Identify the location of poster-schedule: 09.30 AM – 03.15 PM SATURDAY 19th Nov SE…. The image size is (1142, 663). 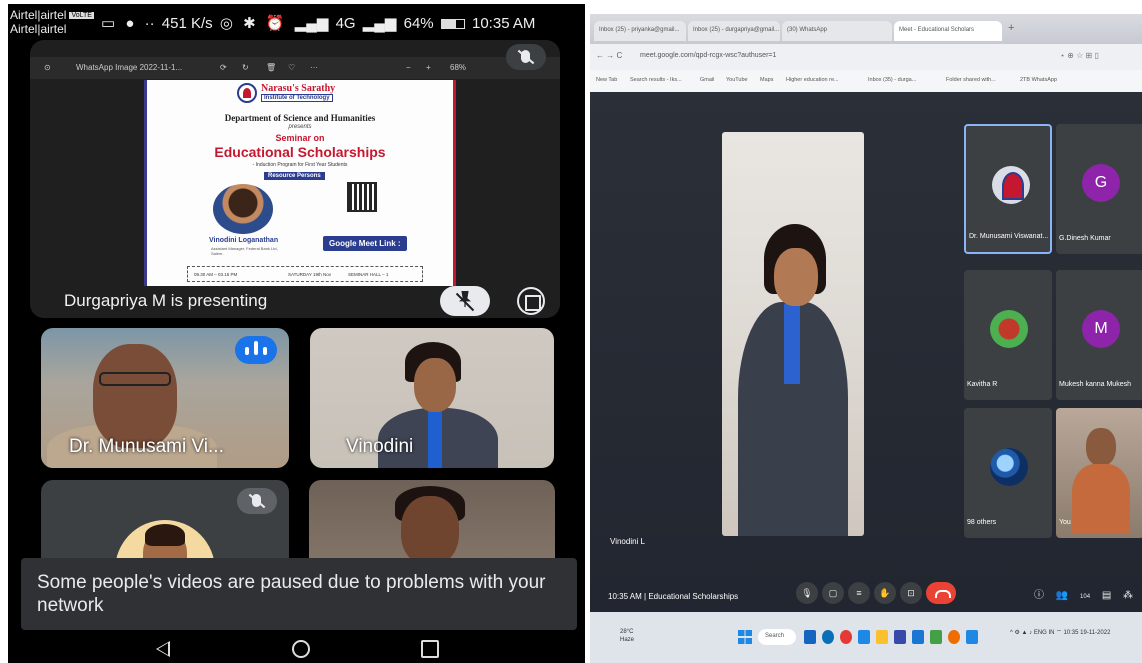
(305, 274).